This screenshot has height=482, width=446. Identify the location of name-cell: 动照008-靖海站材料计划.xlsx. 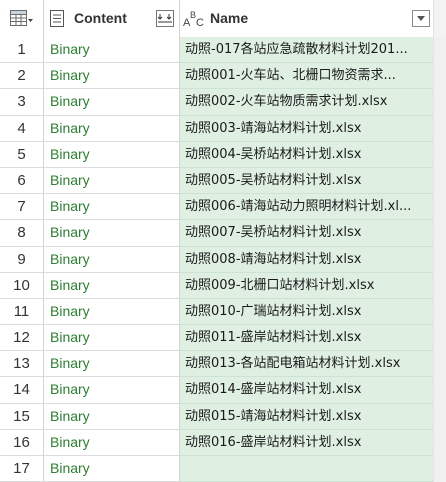
(306, 259).